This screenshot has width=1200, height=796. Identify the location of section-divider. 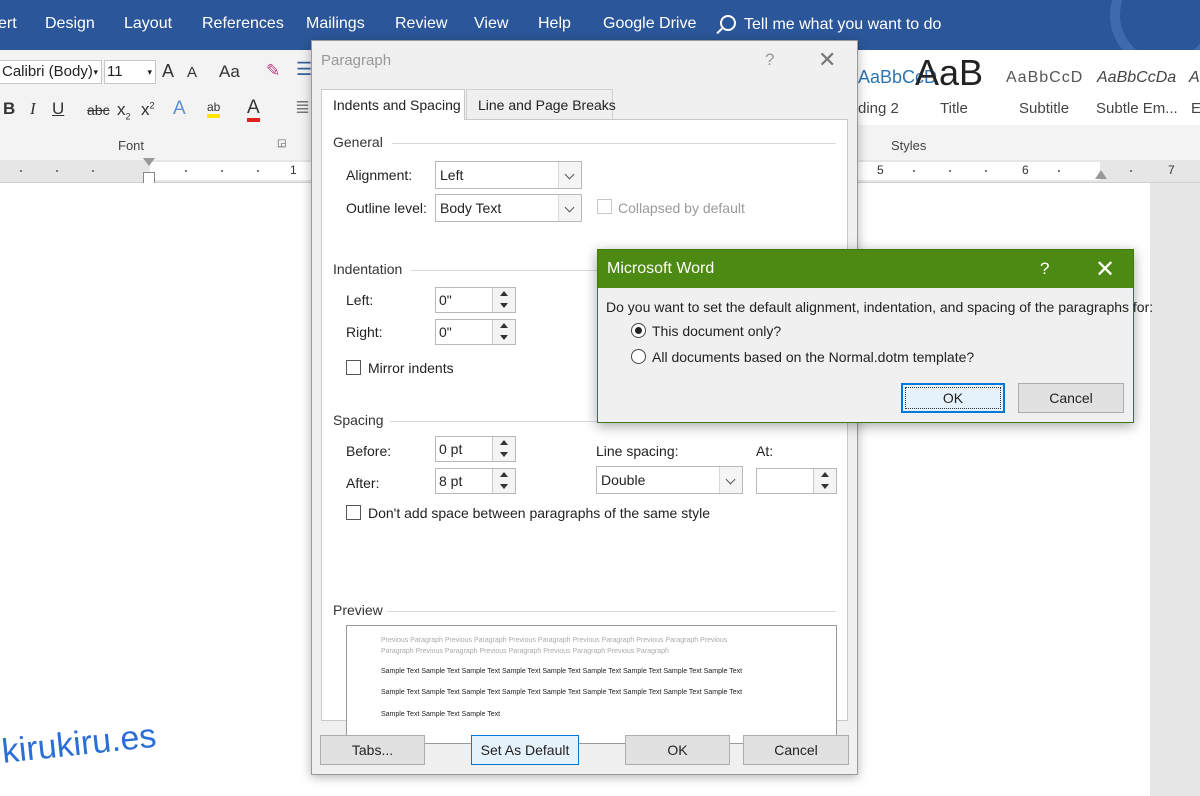
(611, 611).